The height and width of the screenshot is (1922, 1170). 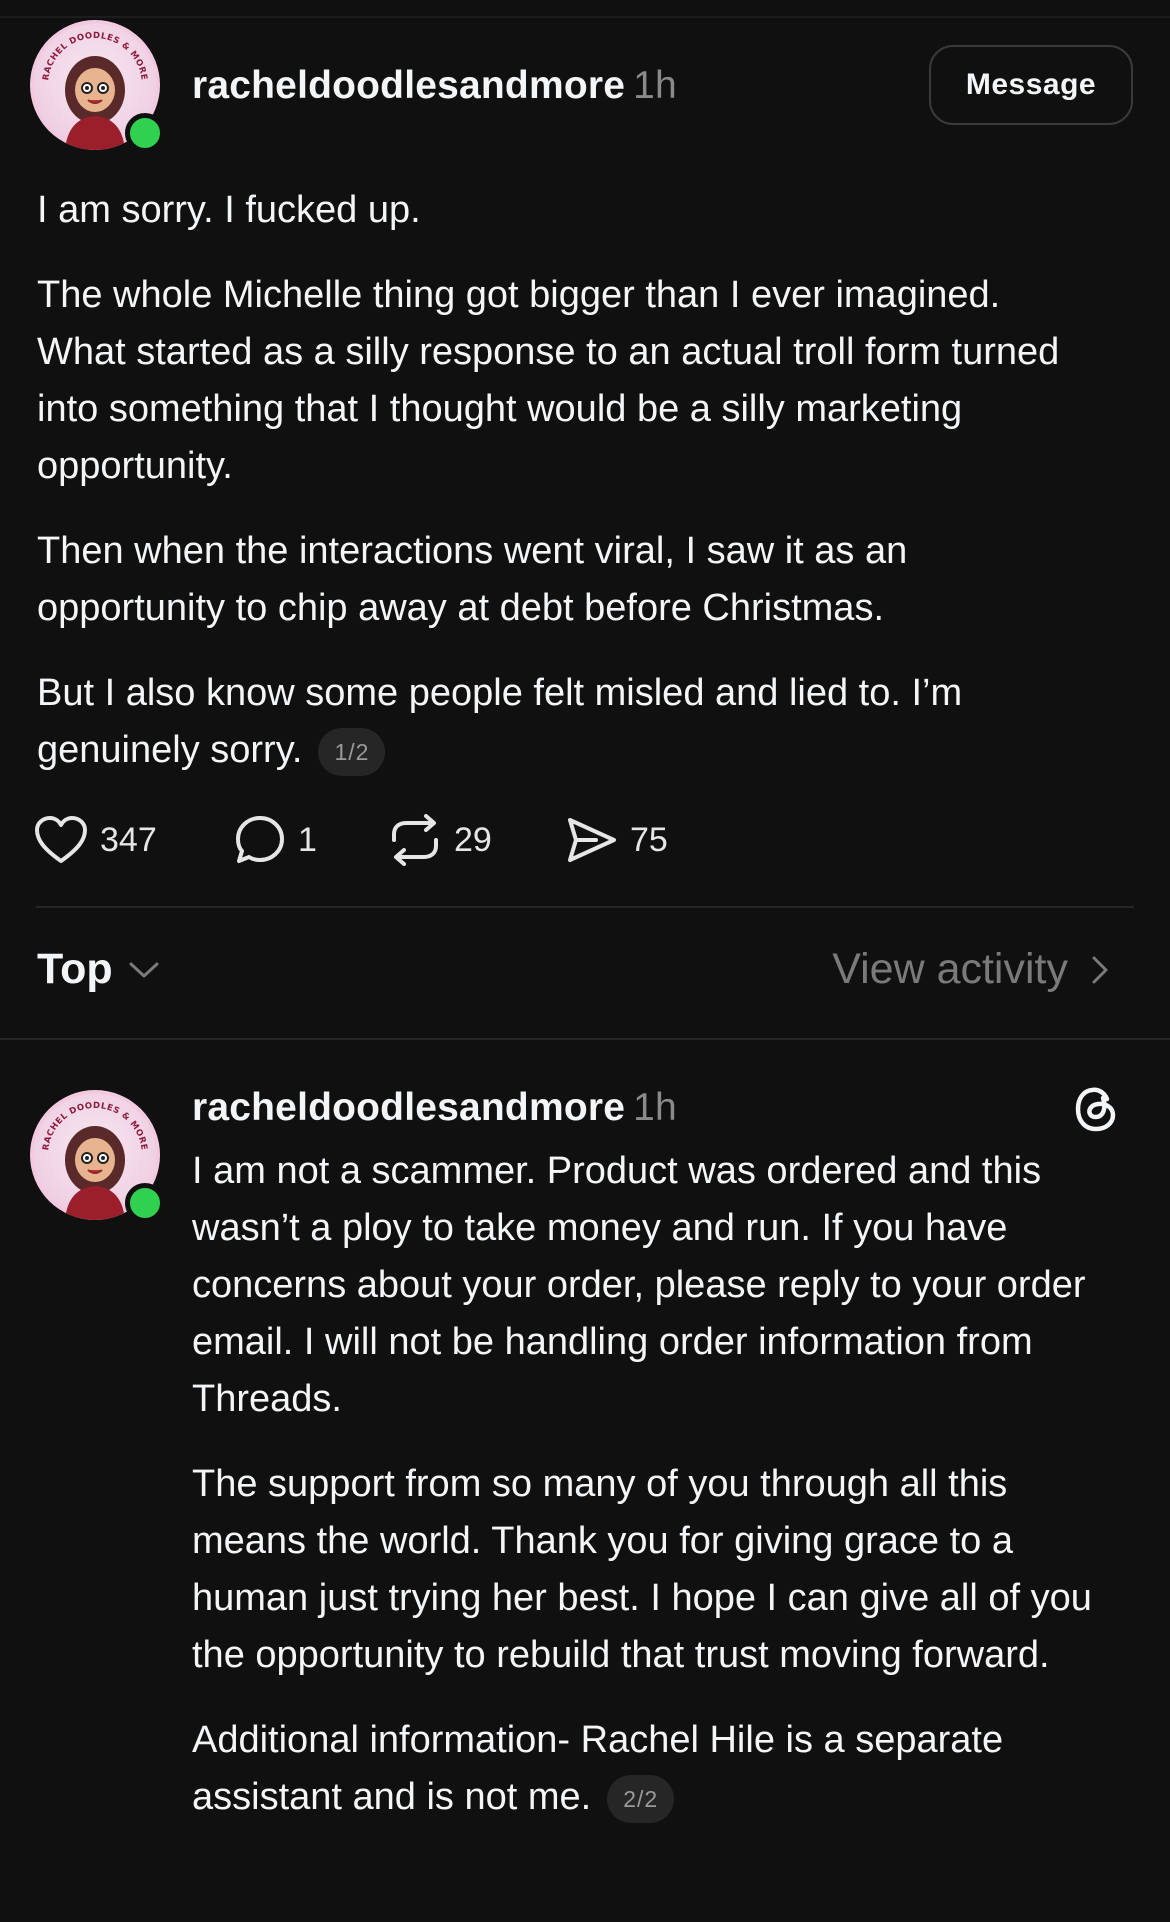 What do you see at coordinates (1100, 969) in the screenshot?
I see `chevron-right-icon` at bounding box center [1100, 969].